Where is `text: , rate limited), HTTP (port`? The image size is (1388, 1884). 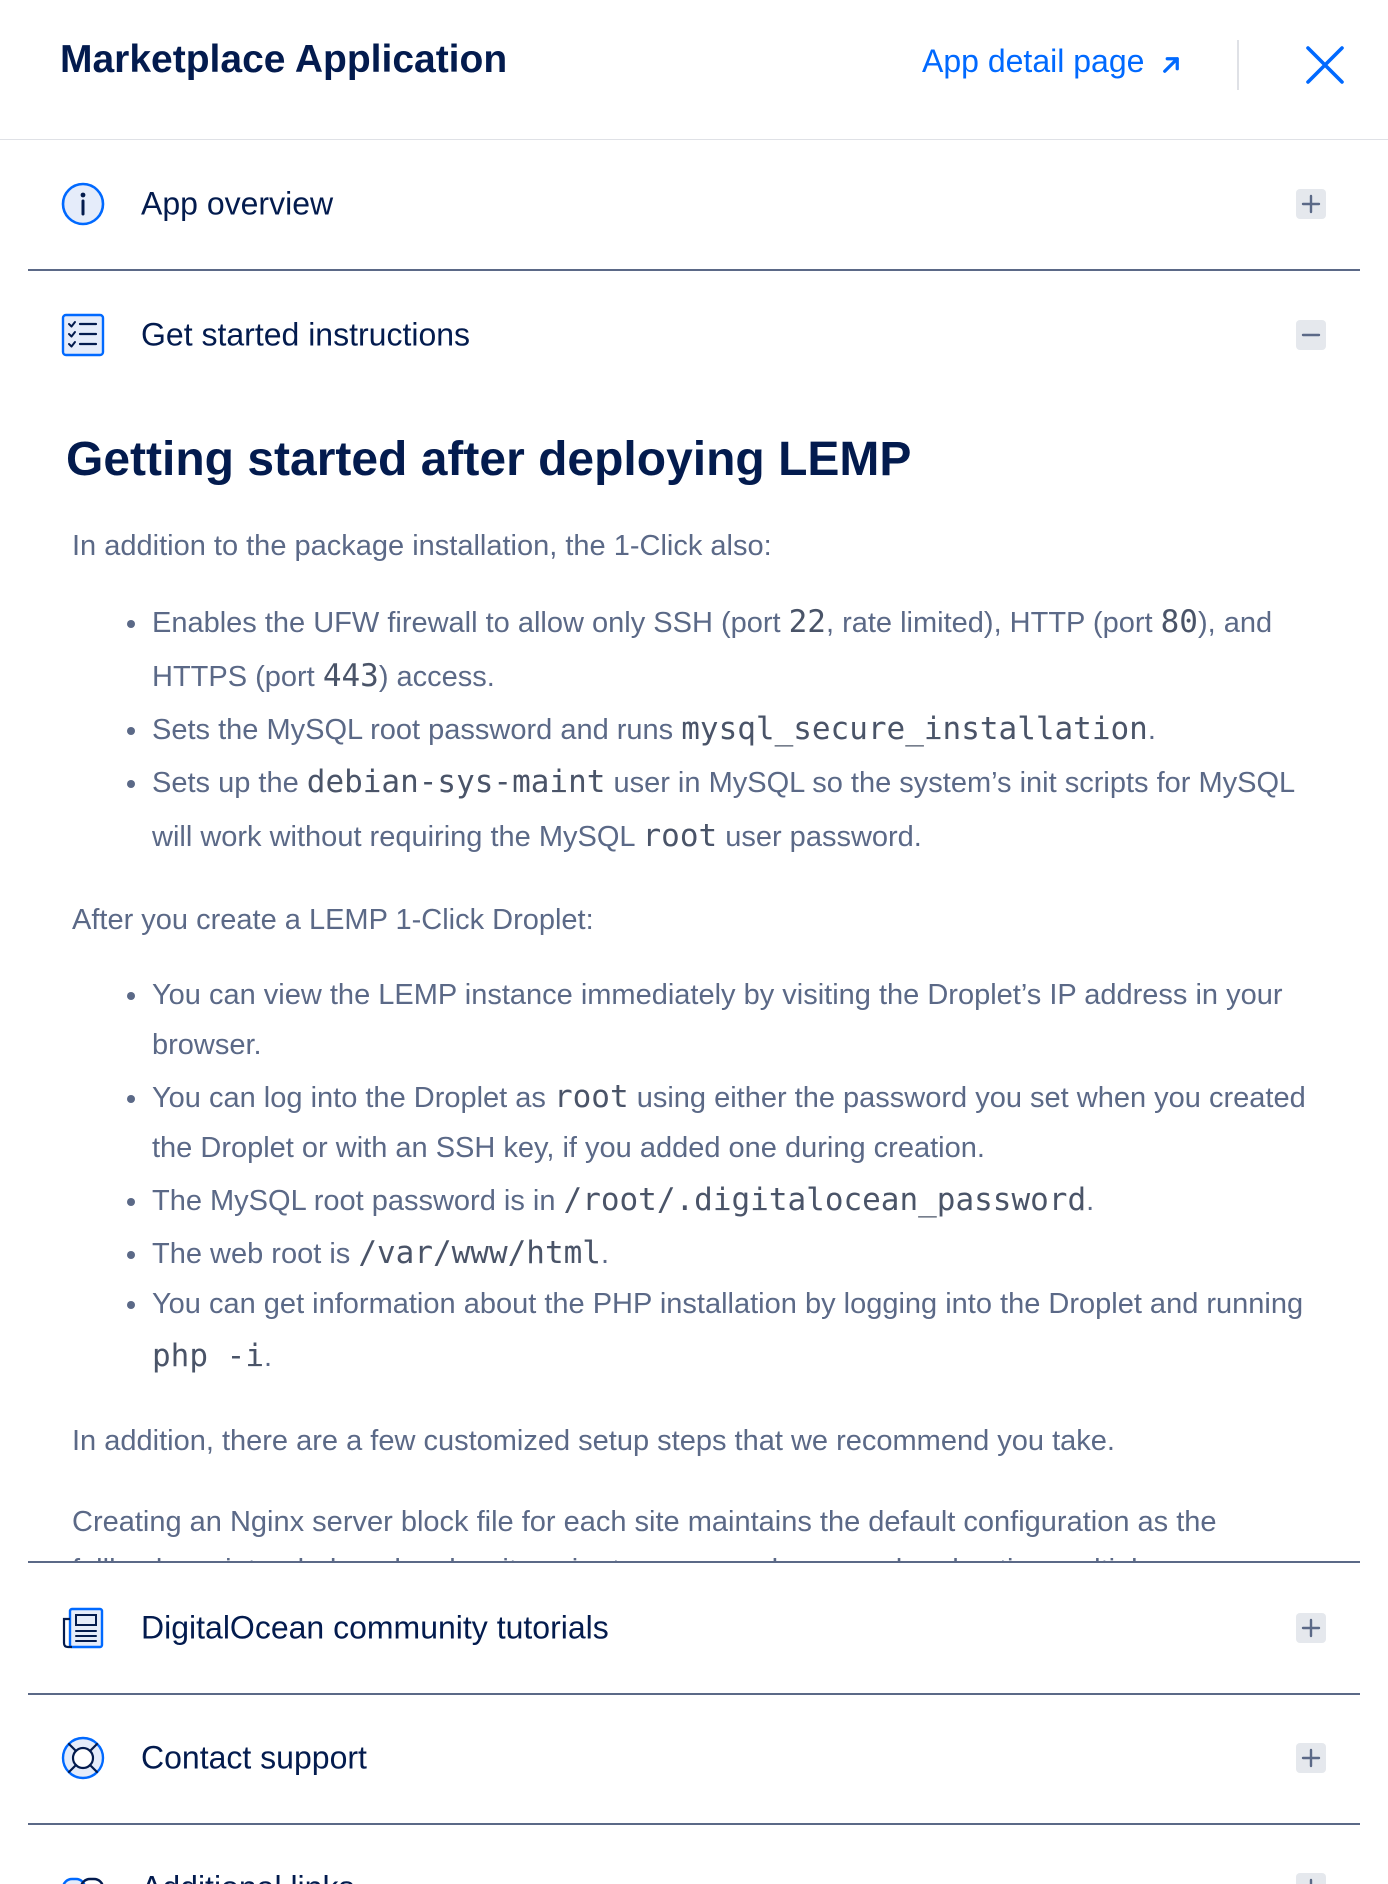
text: , rate limited), HTTP (port is located at coordinates (993, 623).